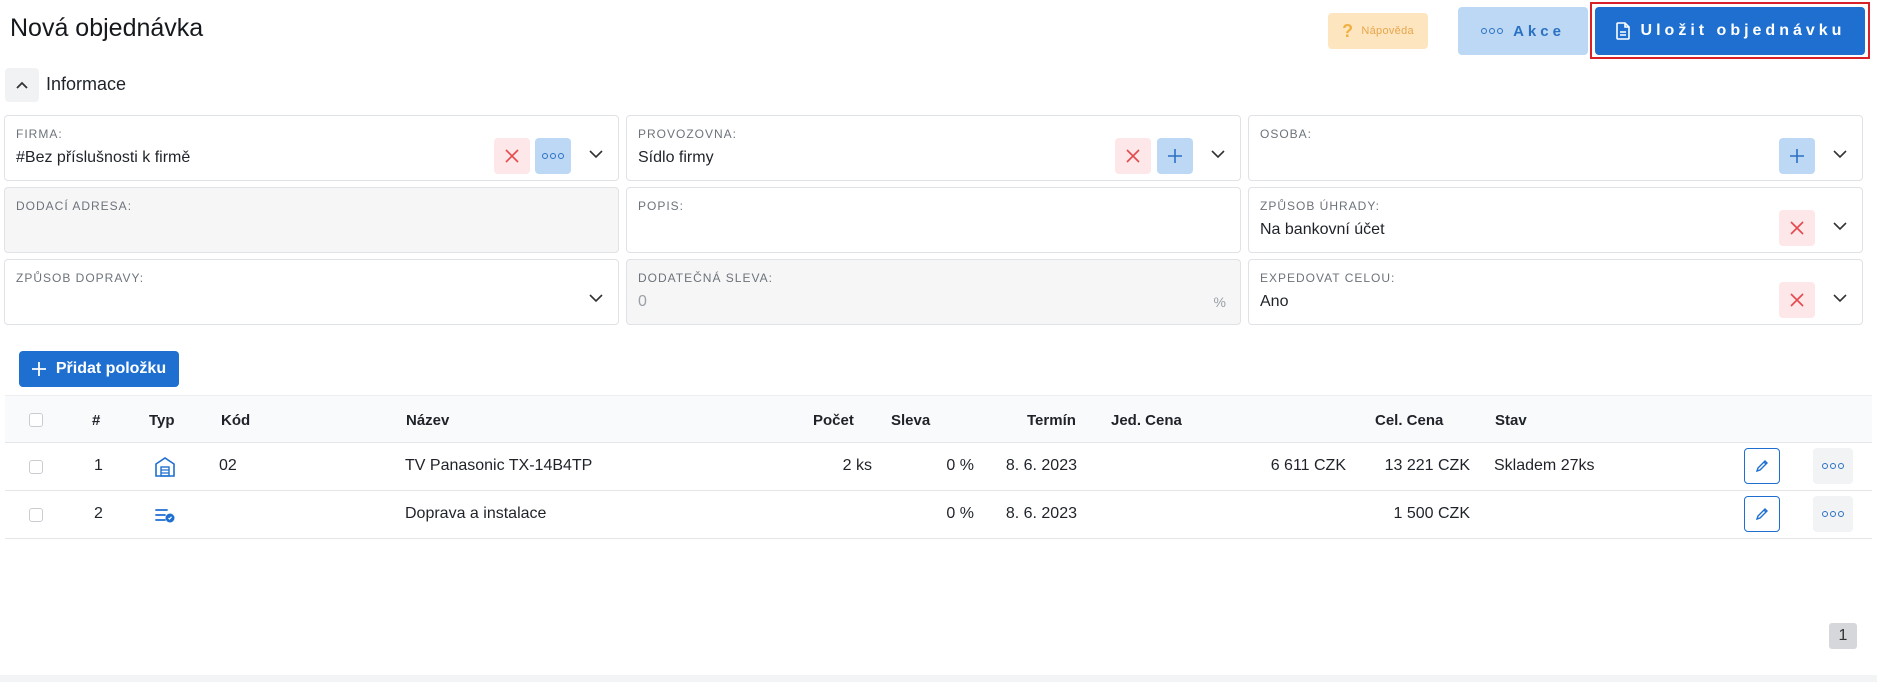 This screenshot has height=682, width=1877. Describe the element at coordinates (1308, 465) in the screenshot. I see `row-jed-cena: 6 611 CZK` at that location.